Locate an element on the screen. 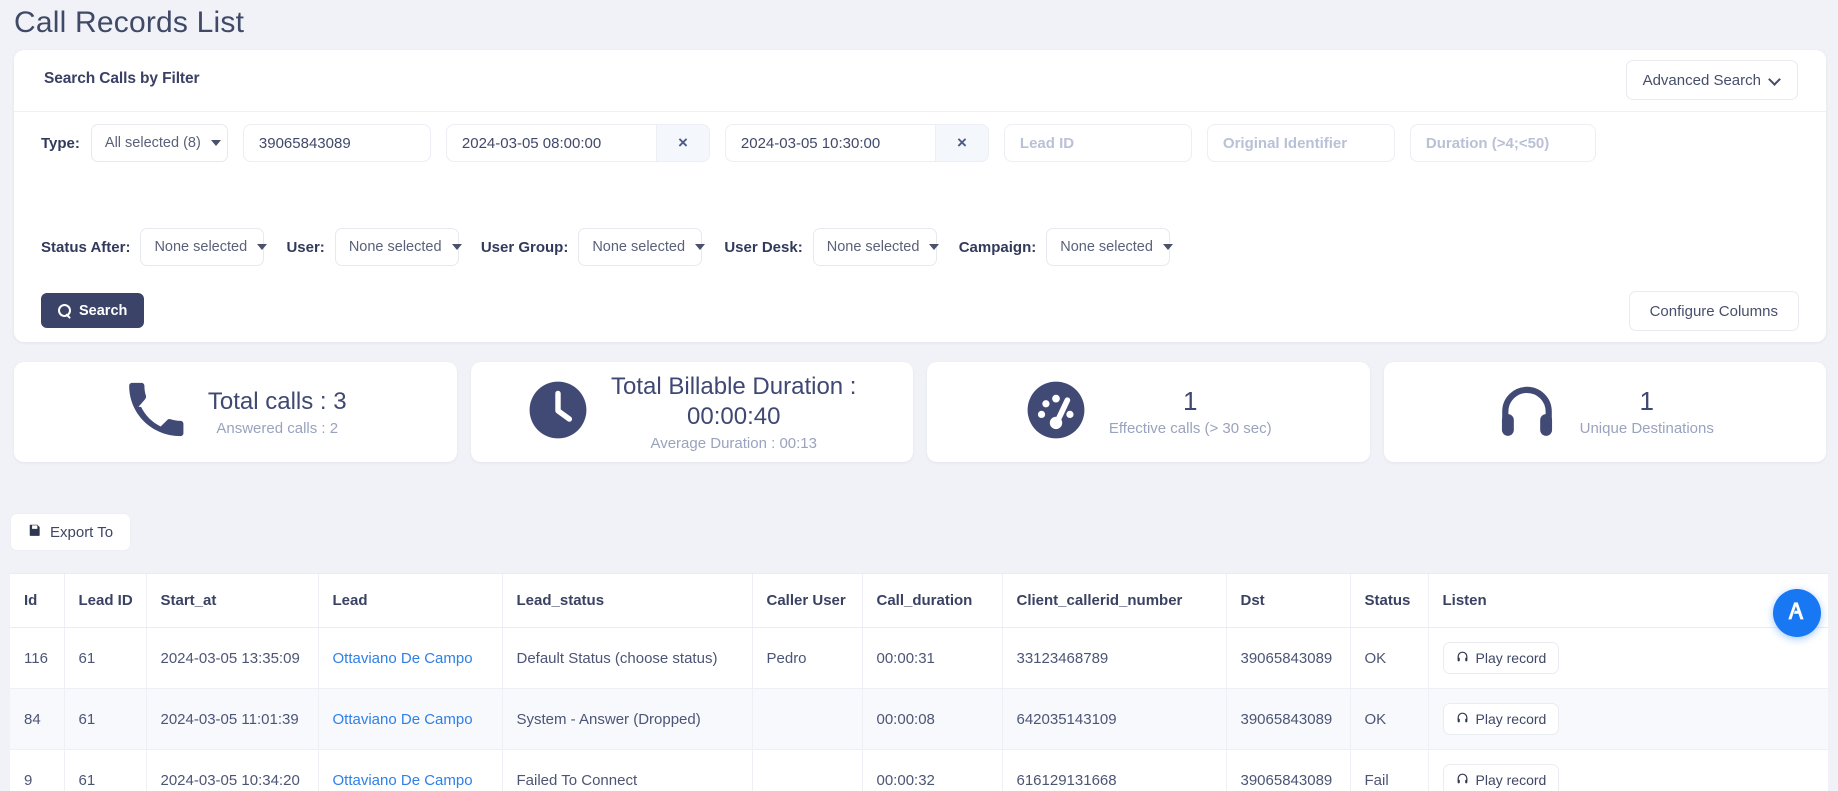 This screenshot has height=791, width=1838. phone-icon is located at coordinates (155, 412).